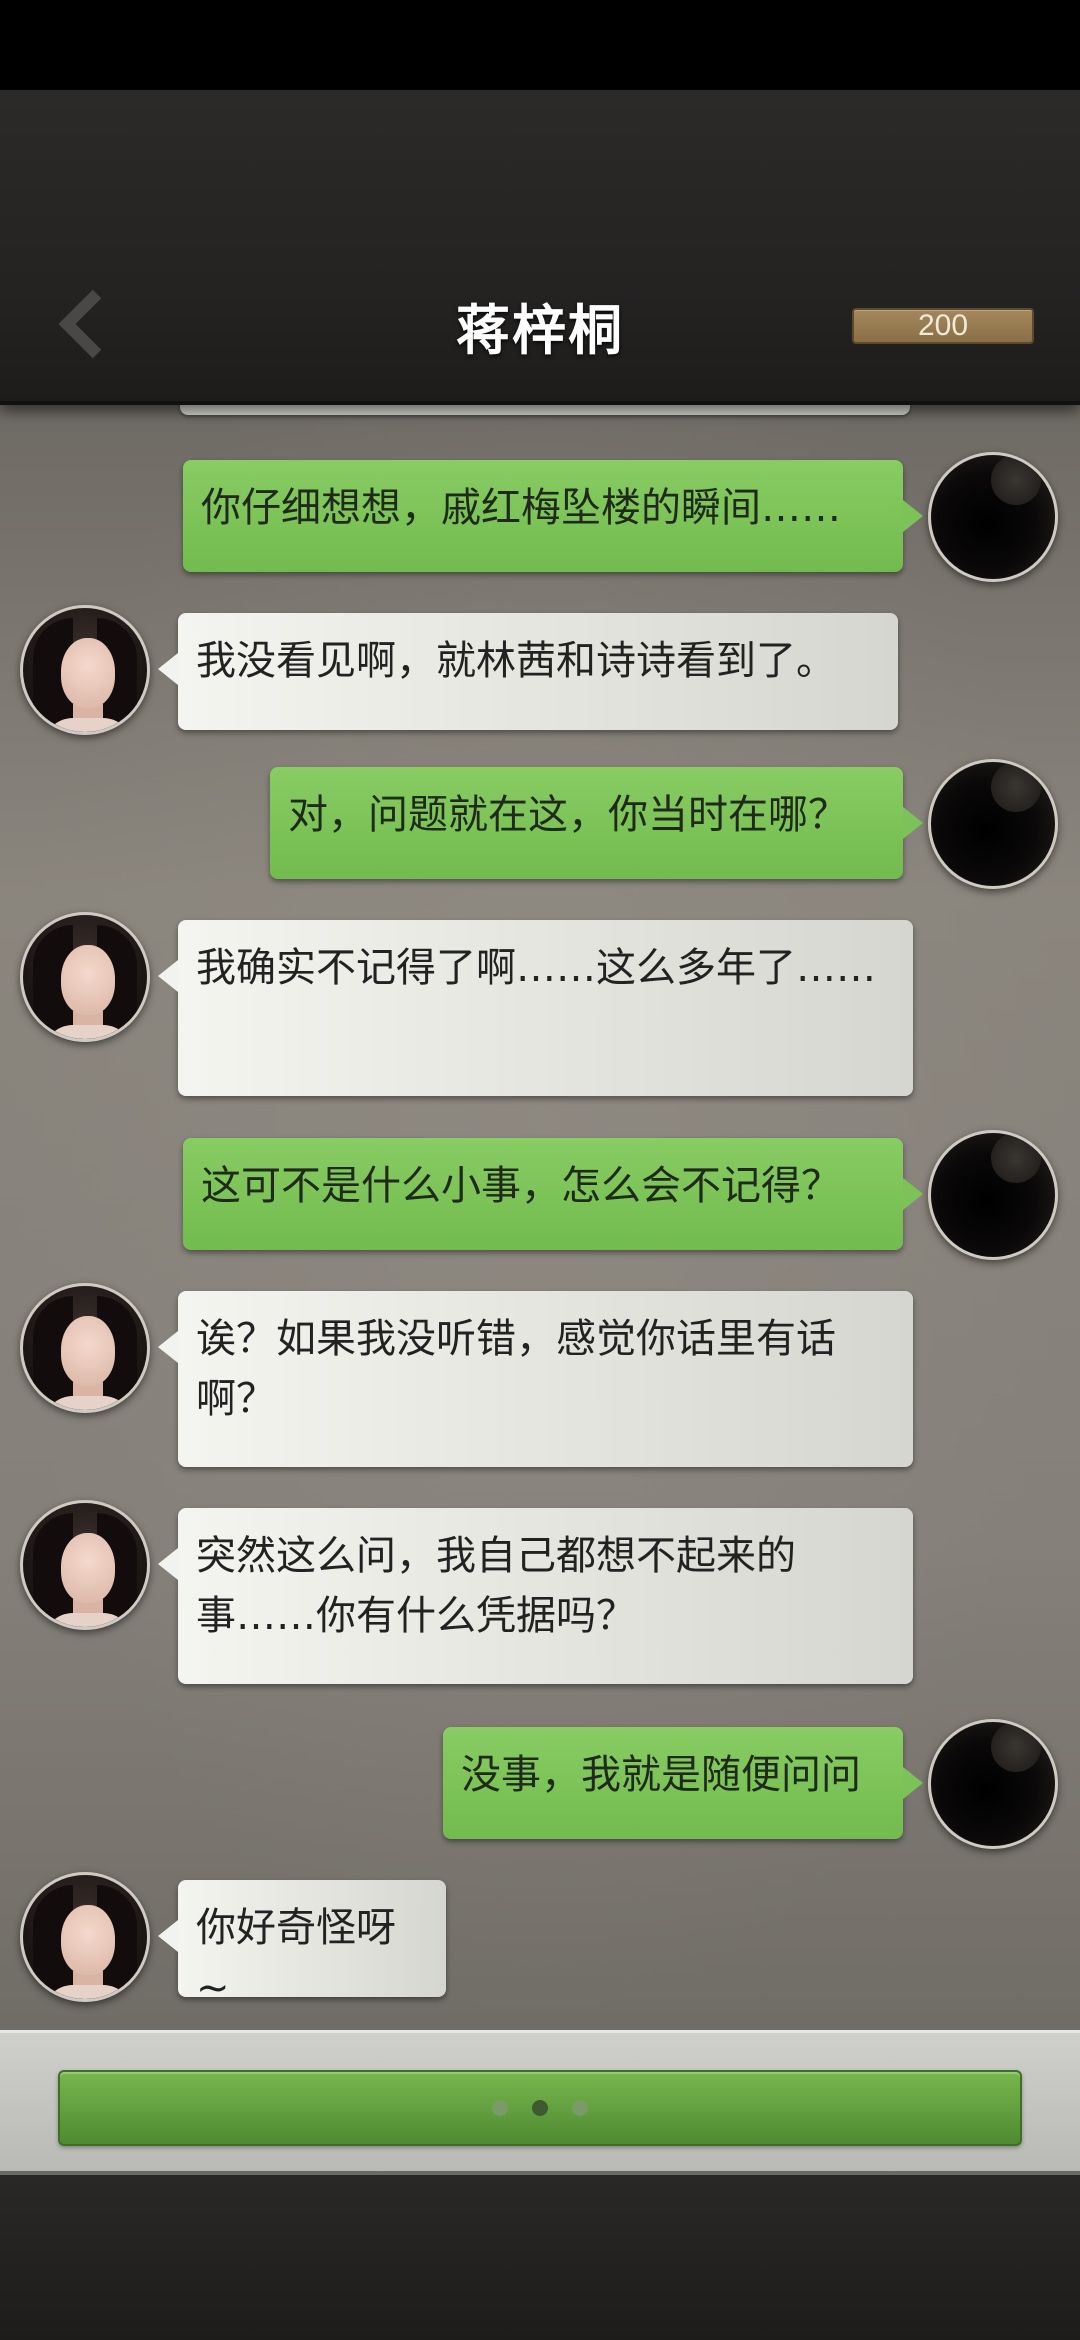 The width and height of the screenshot is (1080, 2340). Describe the element at coordinates (545, 410) in the screenshot. I see `previous-message-edge` at that location.